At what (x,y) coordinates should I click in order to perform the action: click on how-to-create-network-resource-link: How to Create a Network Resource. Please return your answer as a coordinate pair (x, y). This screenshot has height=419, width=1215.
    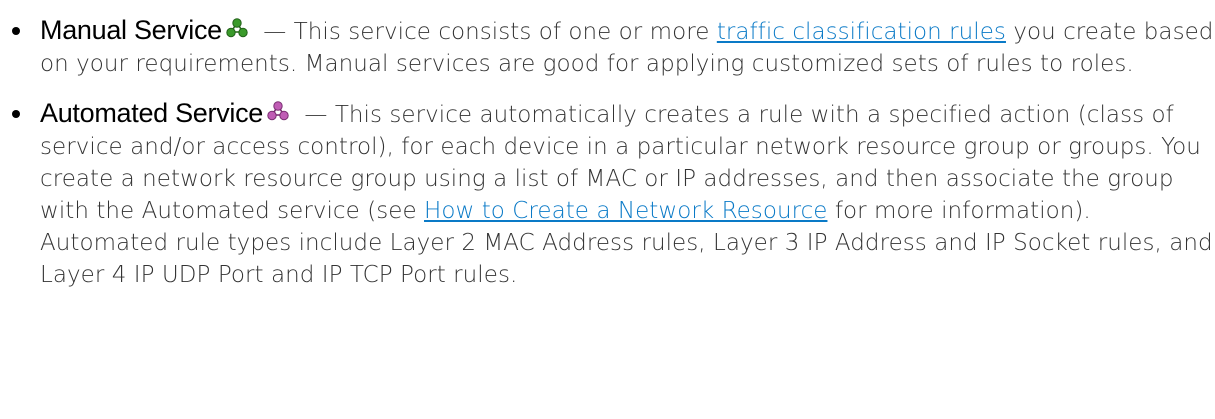
    Looking at the image, I should click on (625, 211).